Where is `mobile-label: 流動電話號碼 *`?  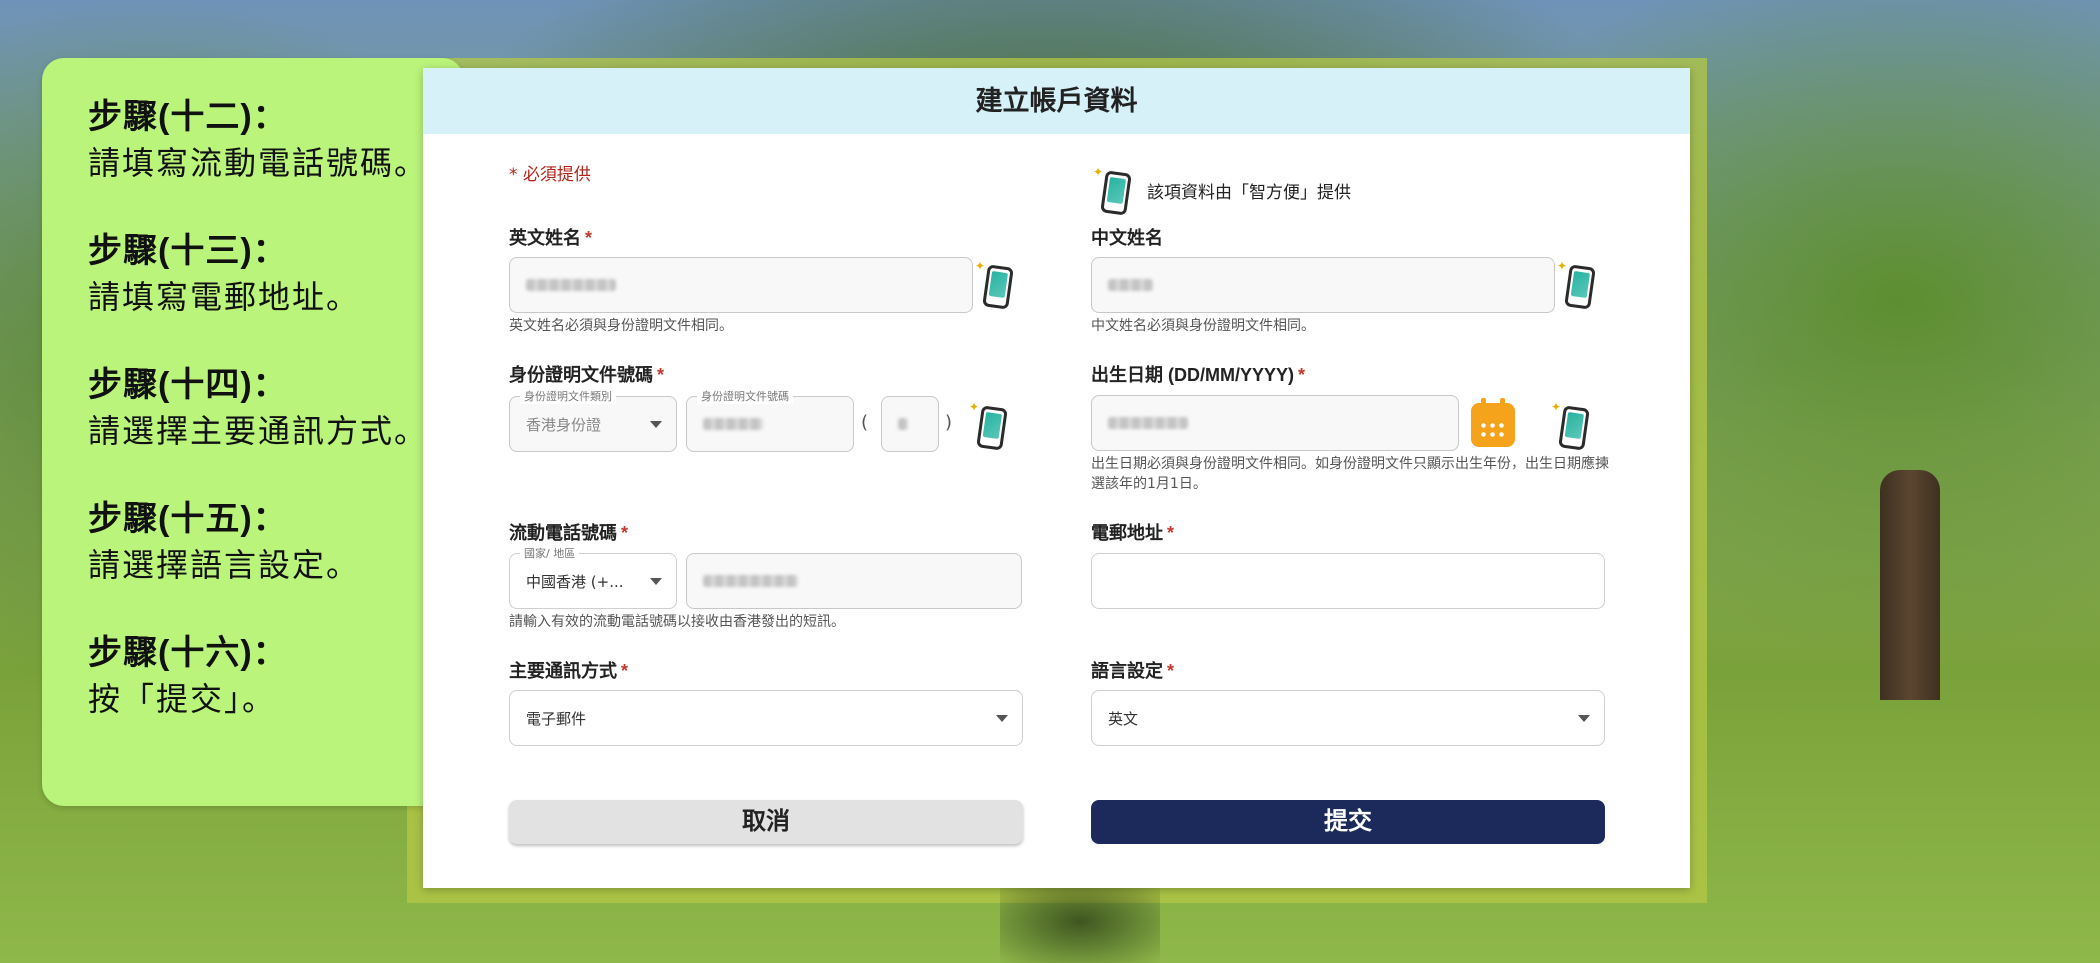 mobile-label: 流動電話號碼 * is located at coordinates (569, 533).